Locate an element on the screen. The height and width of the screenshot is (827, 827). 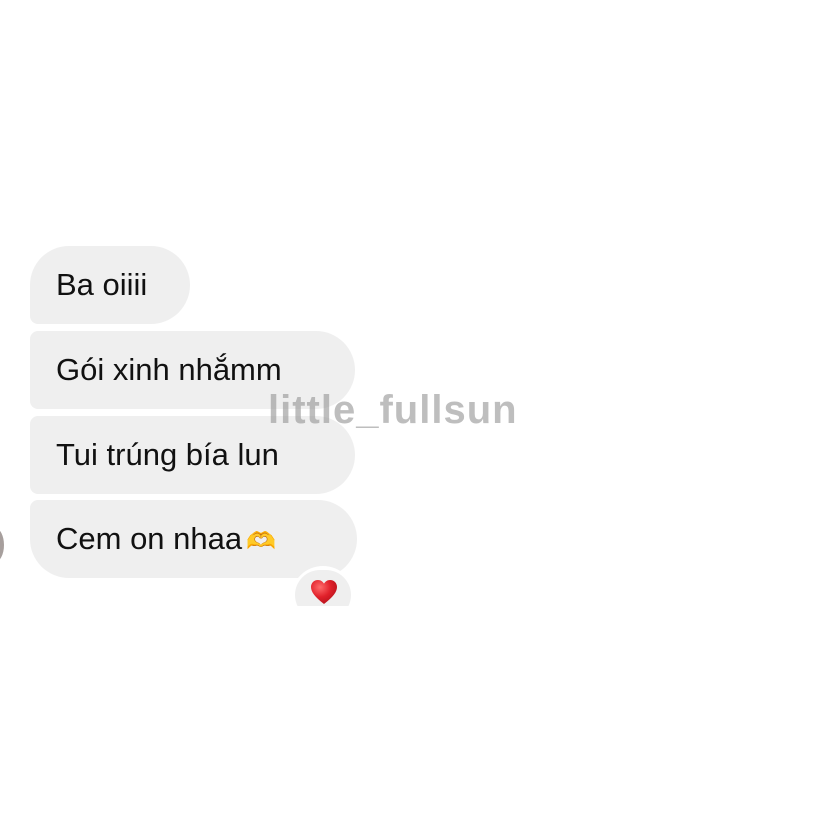
message-bubble: Cem on nhaa 🫶 is located at coordinates (193, 539).